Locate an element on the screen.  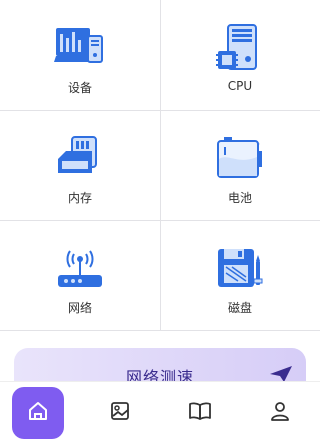
grid-item-disk: 磁盘 is located at coordinates (240, 275).